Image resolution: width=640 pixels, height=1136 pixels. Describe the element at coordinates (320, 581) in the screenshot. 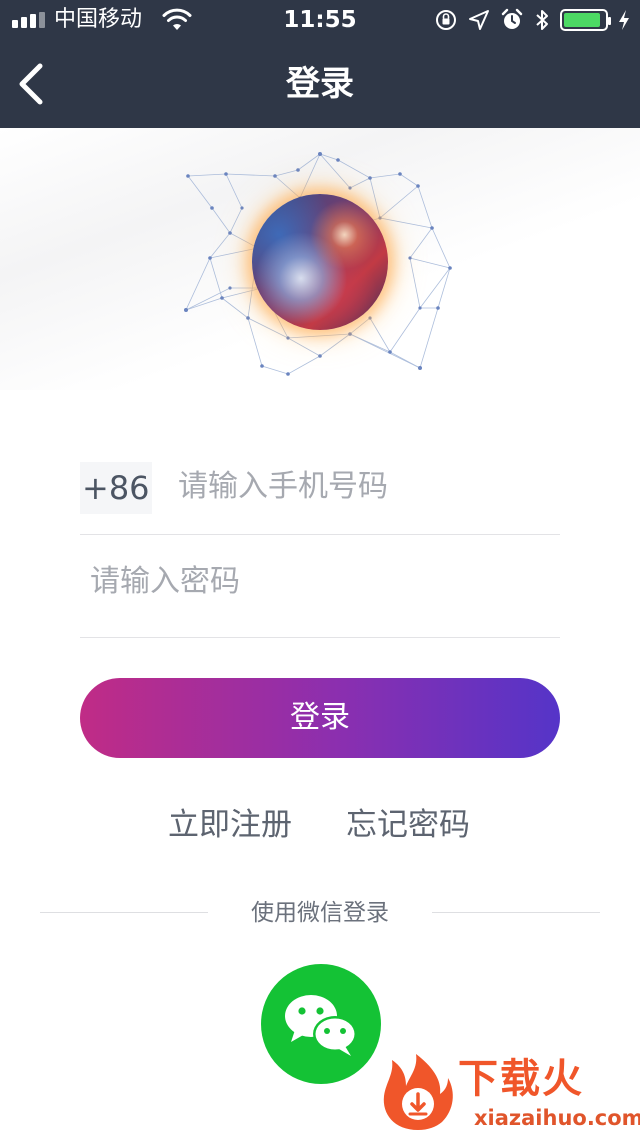

I see `password-input` at that location.